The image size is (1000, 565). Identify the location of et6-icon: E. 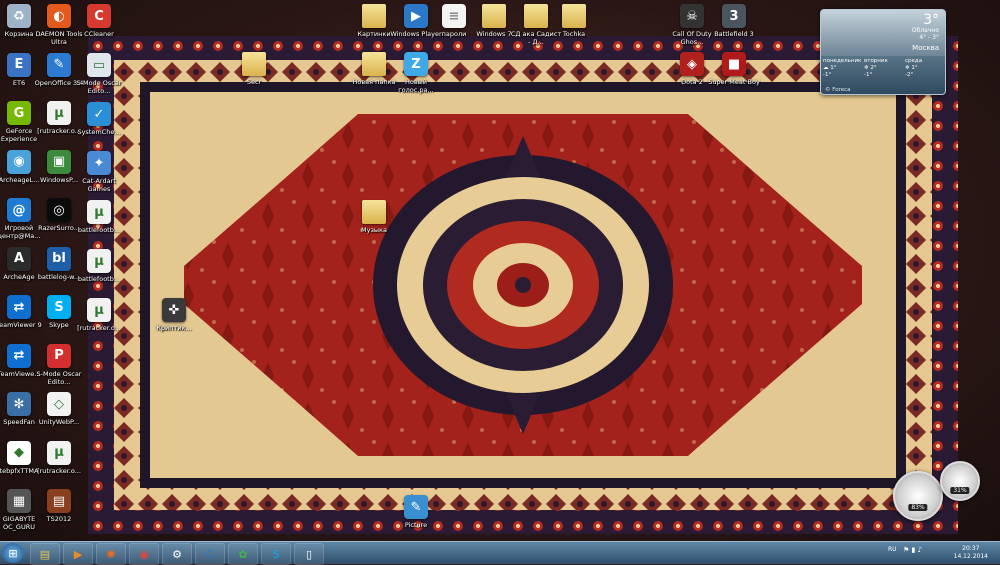
(19, 64).